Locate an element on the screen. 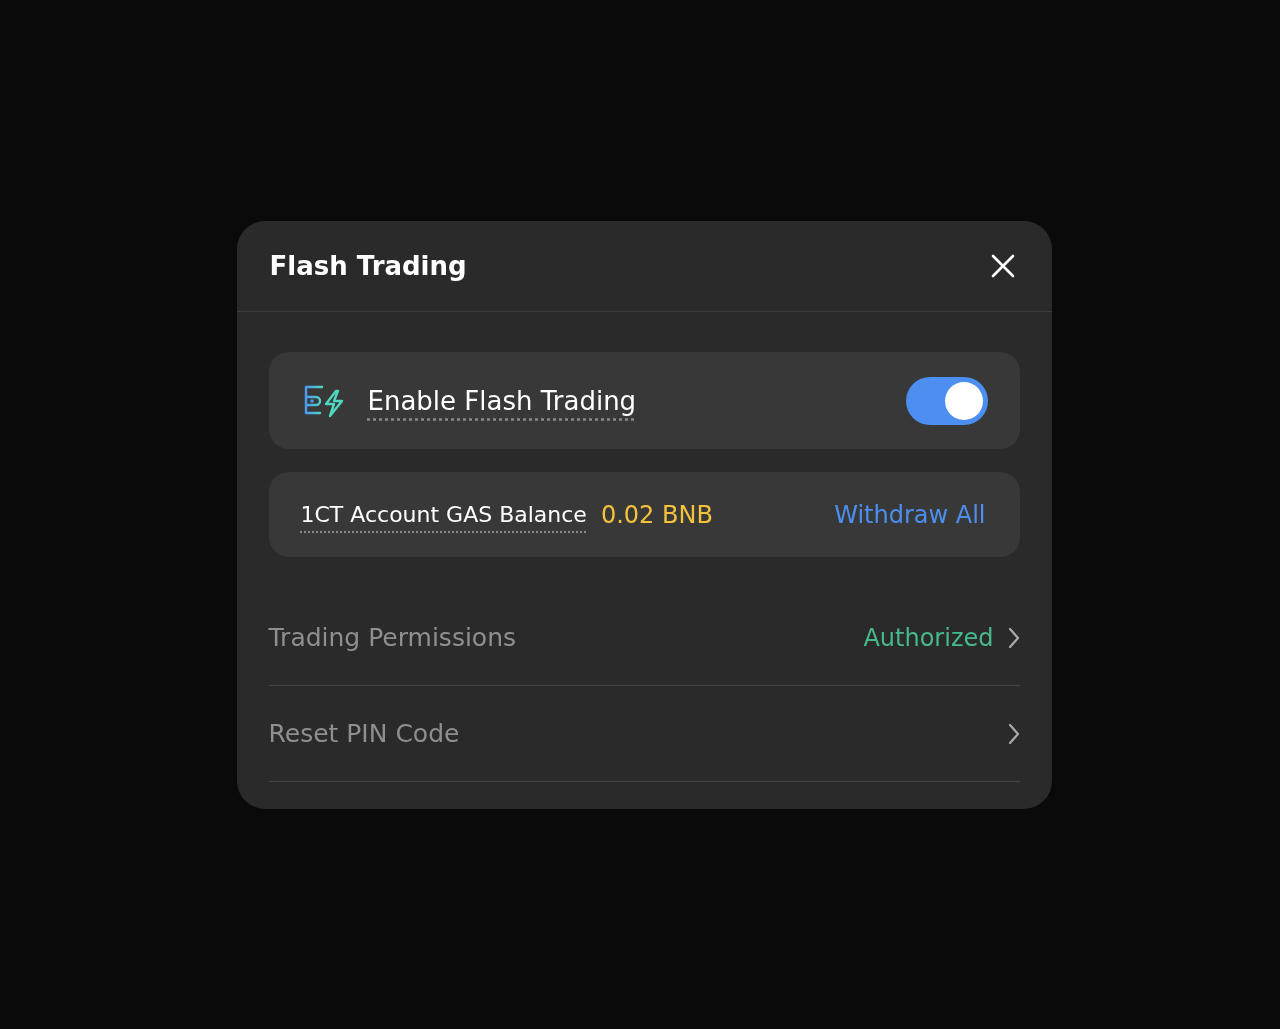 This screenshot has width=1280, height=1029. withdraw-link: Withdraw All is located at coordinates (910, 514).